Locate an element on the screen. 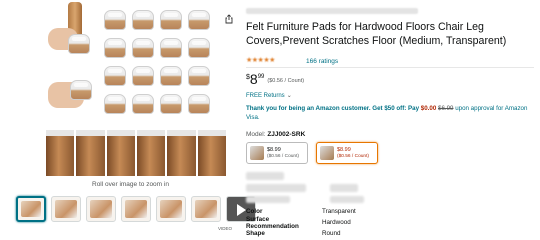 The image size is (540, 240). star-icon: ★★★★★ is located at coordinates (260, 60).